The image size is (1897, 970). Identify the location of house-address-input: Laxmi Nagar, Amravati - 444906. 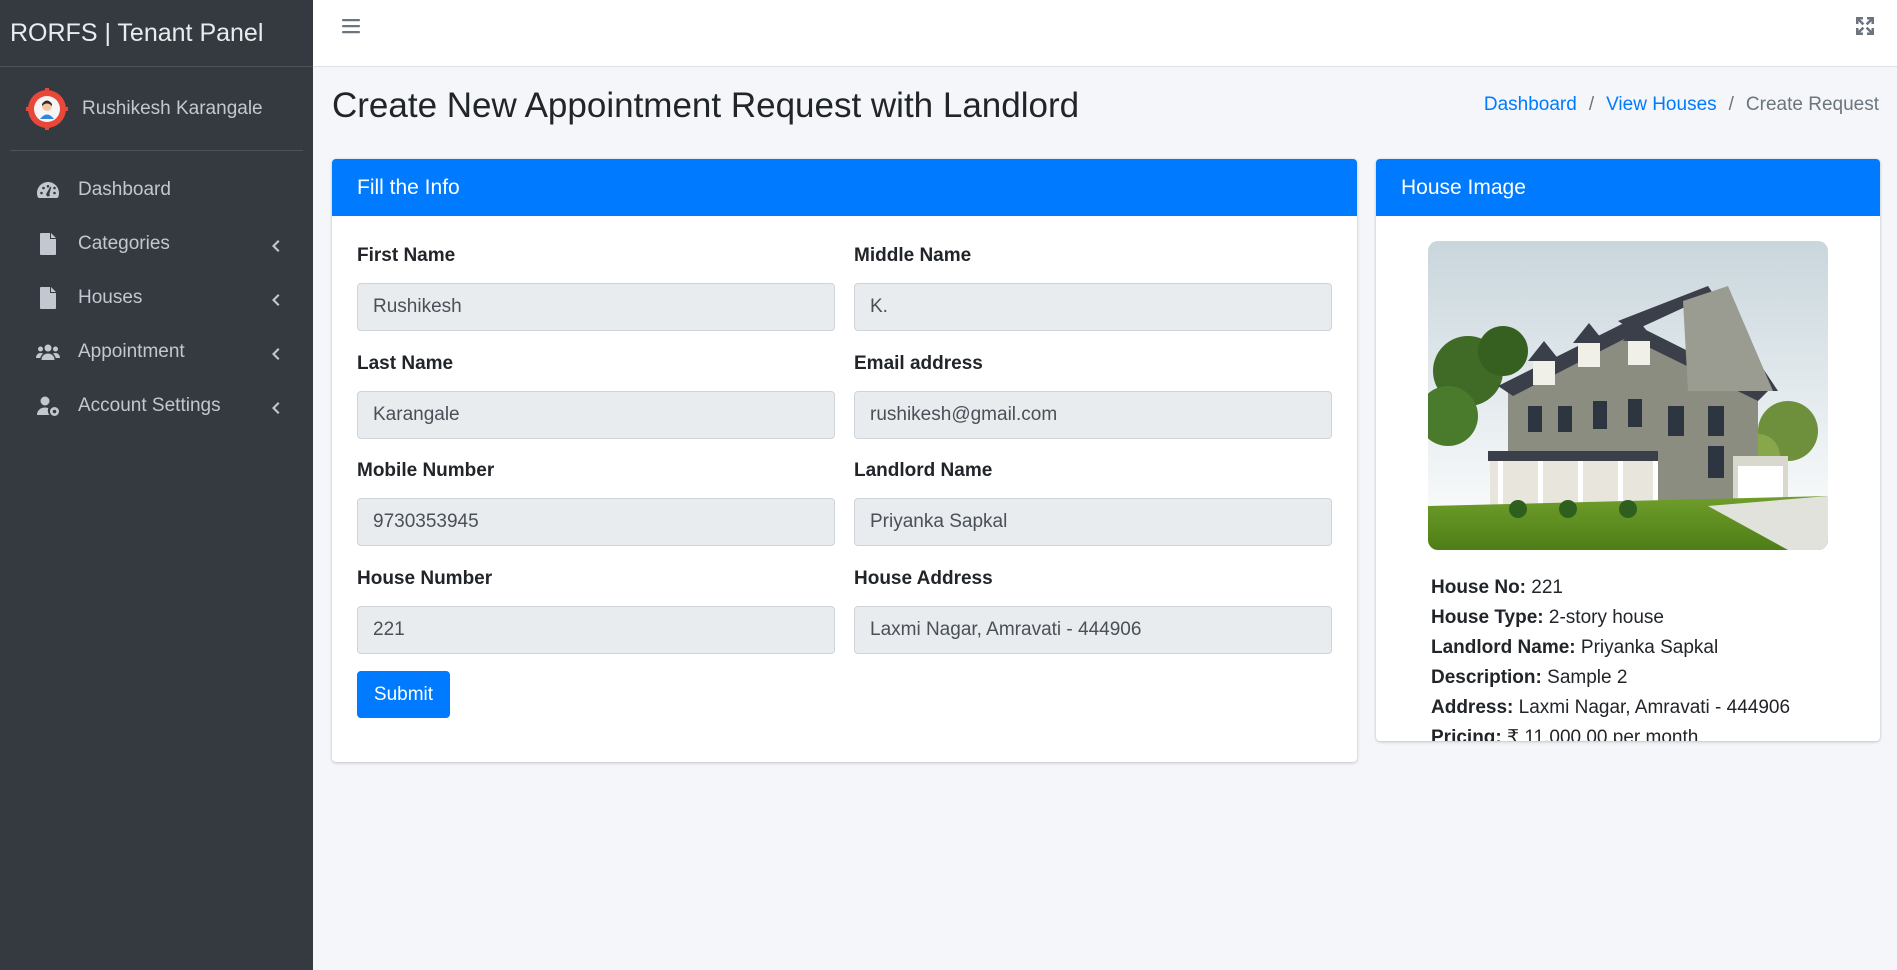
(1093, 630).